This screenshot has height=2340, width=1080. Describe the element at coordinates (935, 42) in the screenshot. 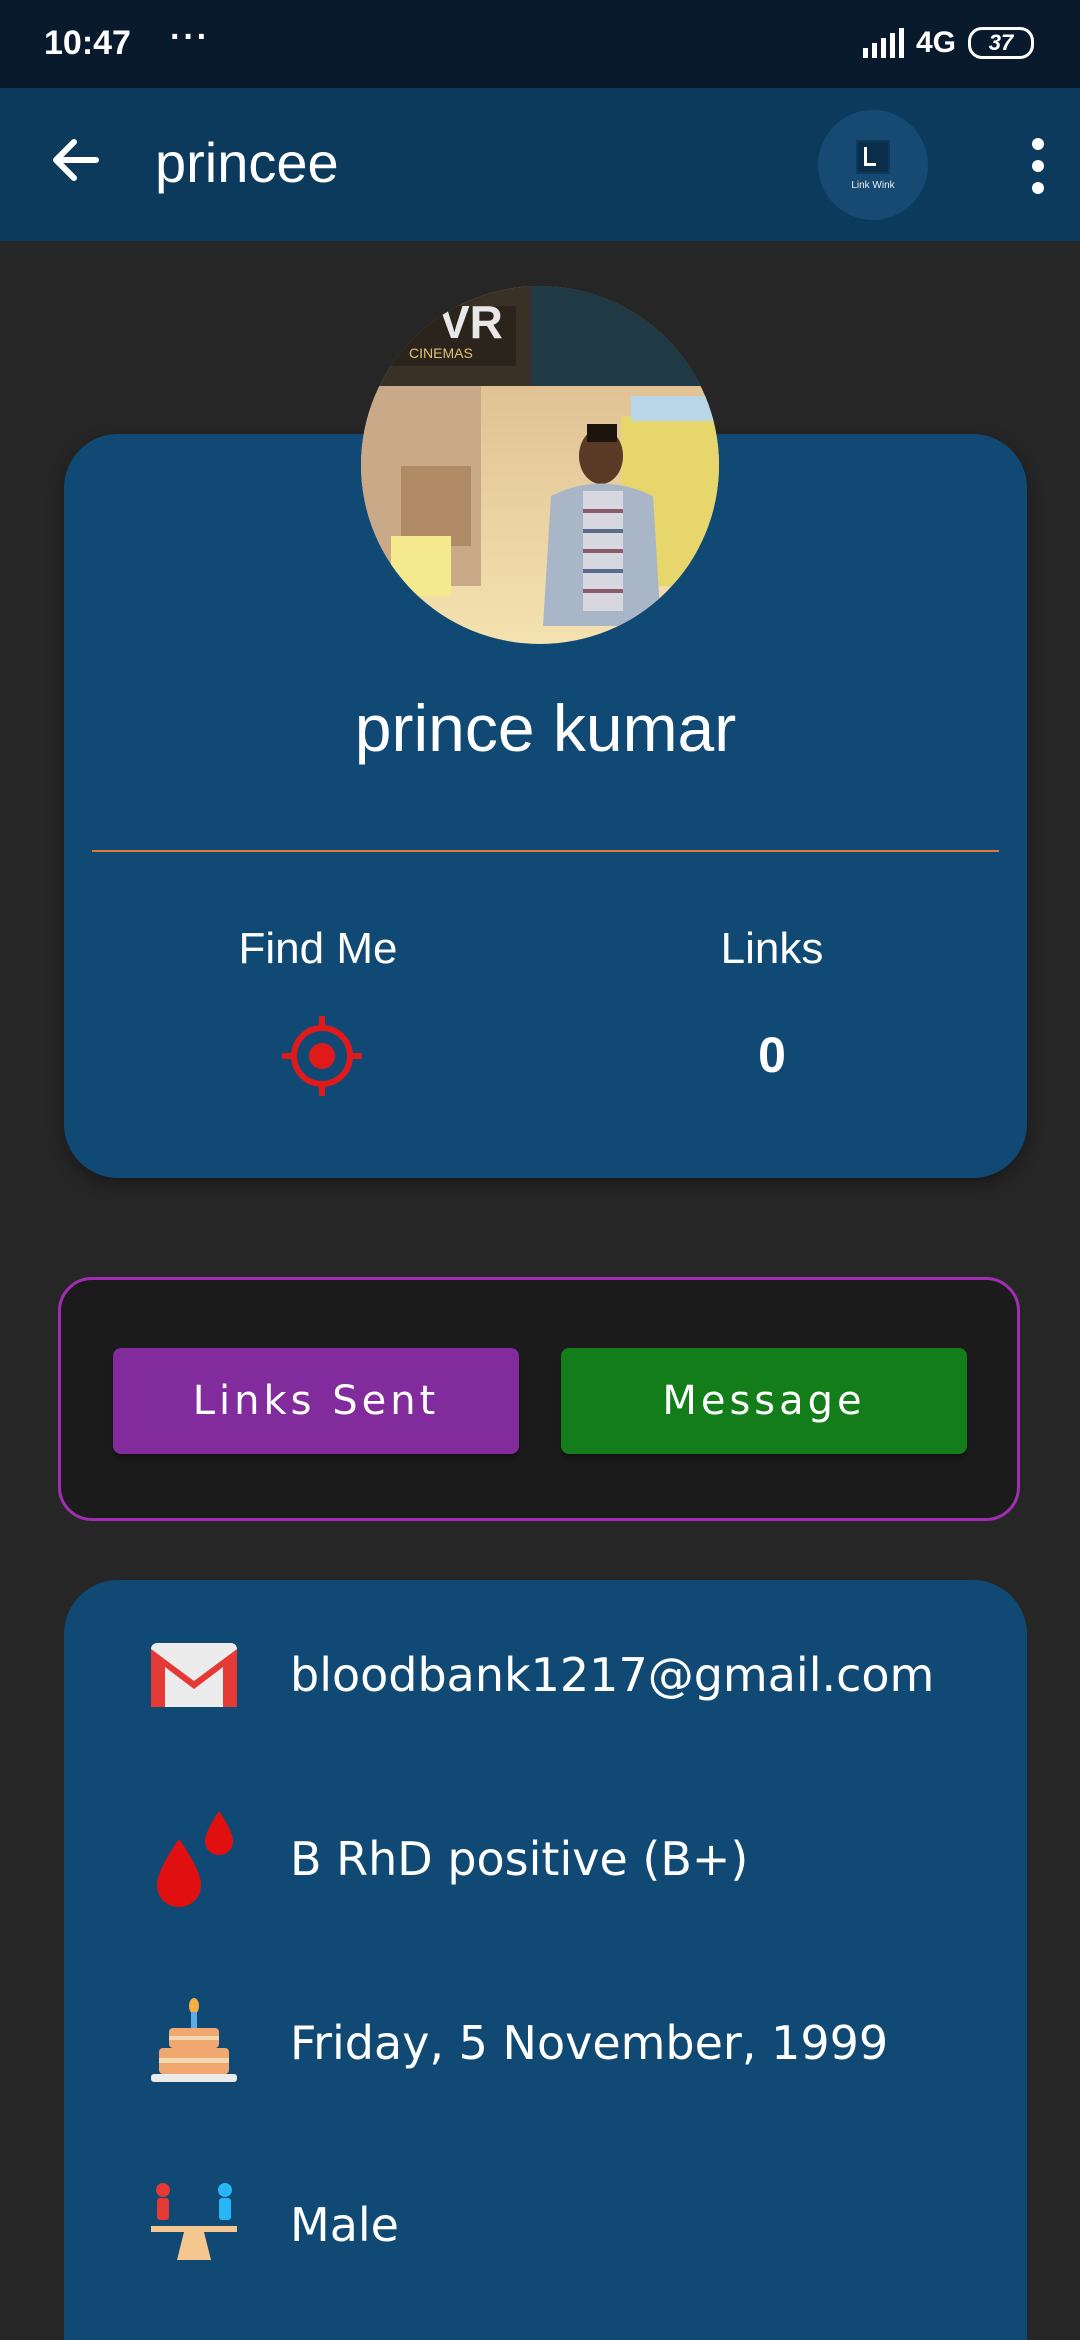

I see `network-type: 4G` at that location.